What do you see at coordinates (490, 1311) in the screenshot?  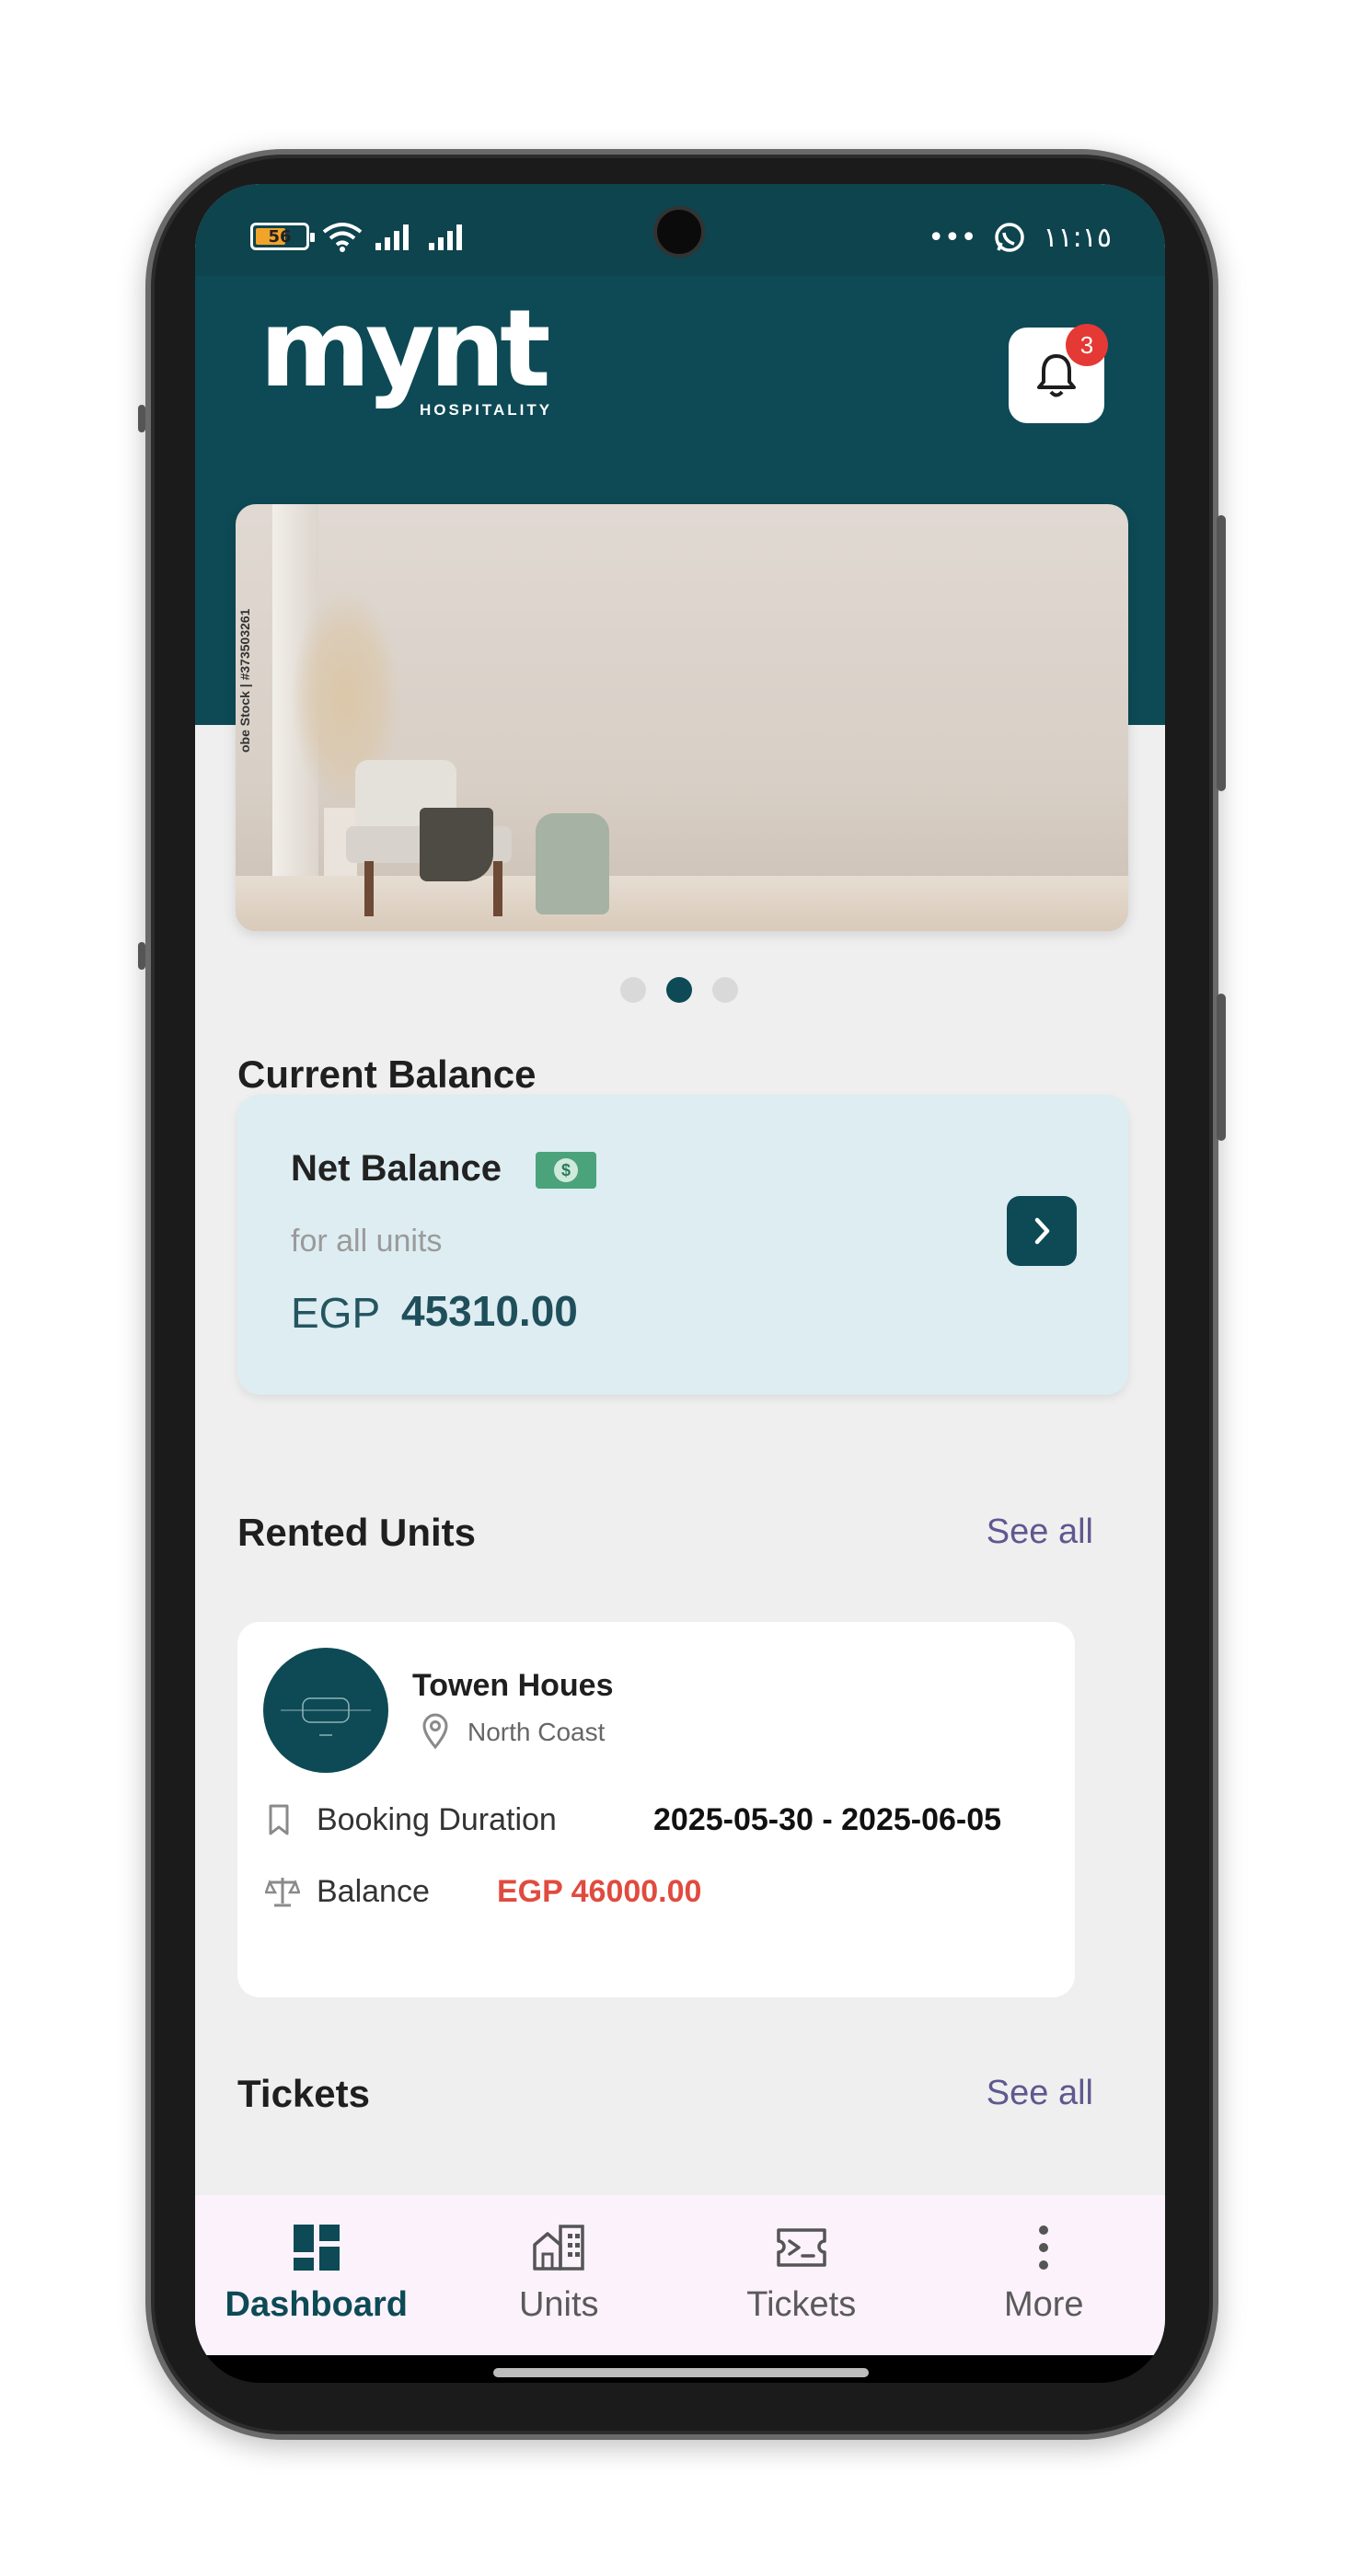 I see `net-balance-amount: 45310.00` at bounding box center [490, 1311].